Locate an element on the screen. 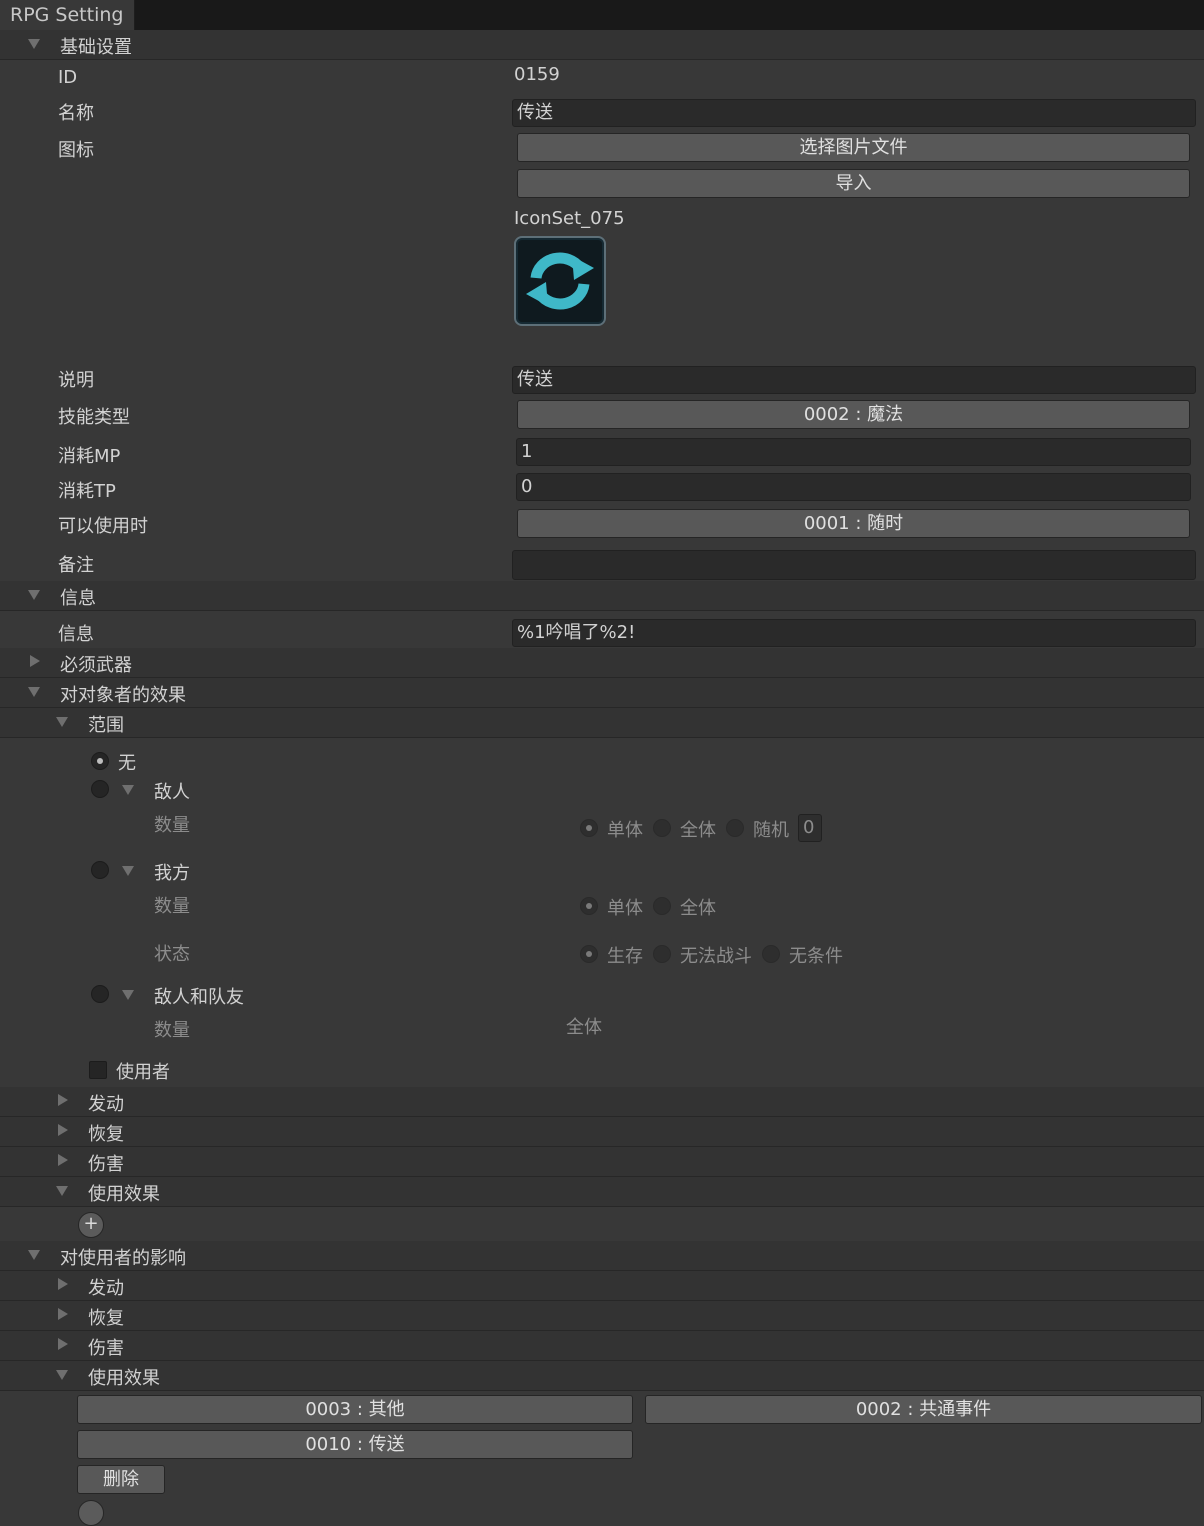 The height and width of the screenshot is (1526, 1204). tp-cost-input: 0 is located at coordinates (853, 487).